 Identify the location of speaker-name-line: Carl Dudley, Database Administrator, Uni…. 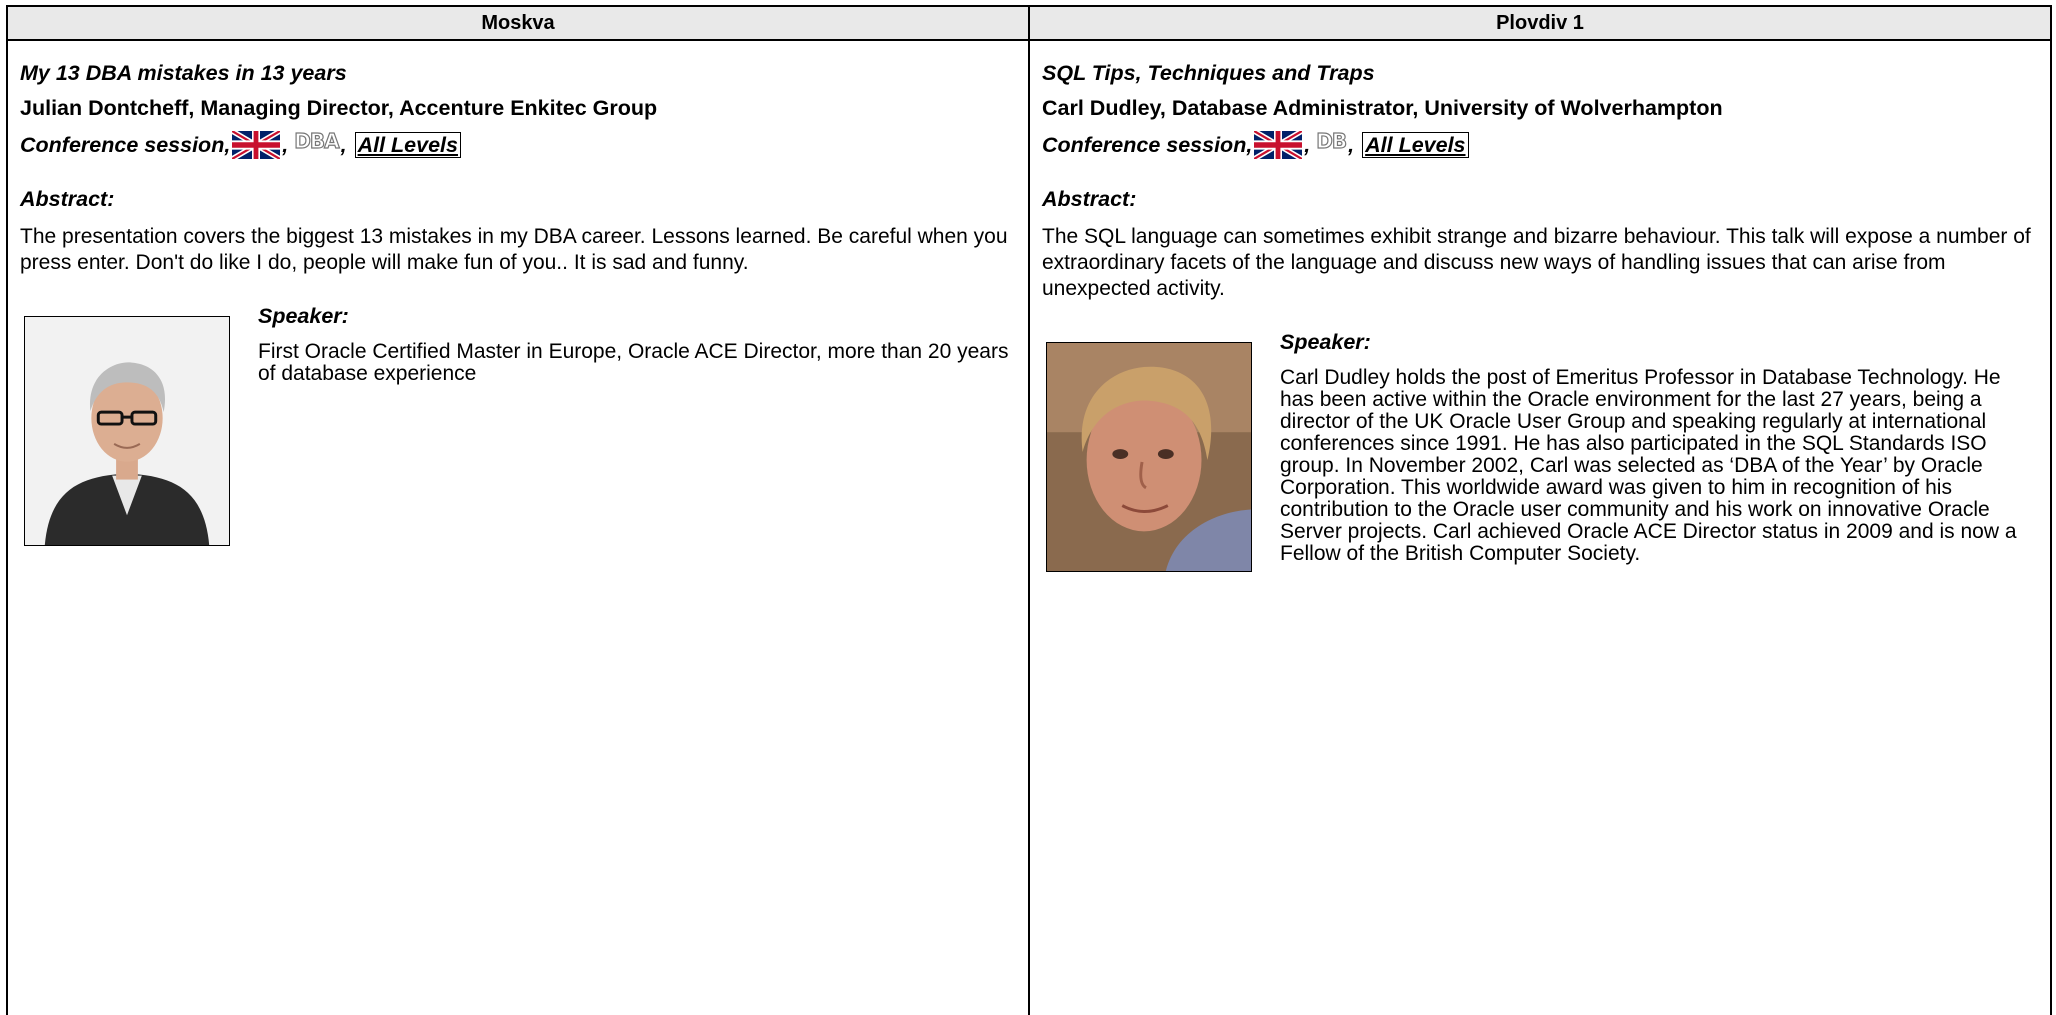
(1382, 108).